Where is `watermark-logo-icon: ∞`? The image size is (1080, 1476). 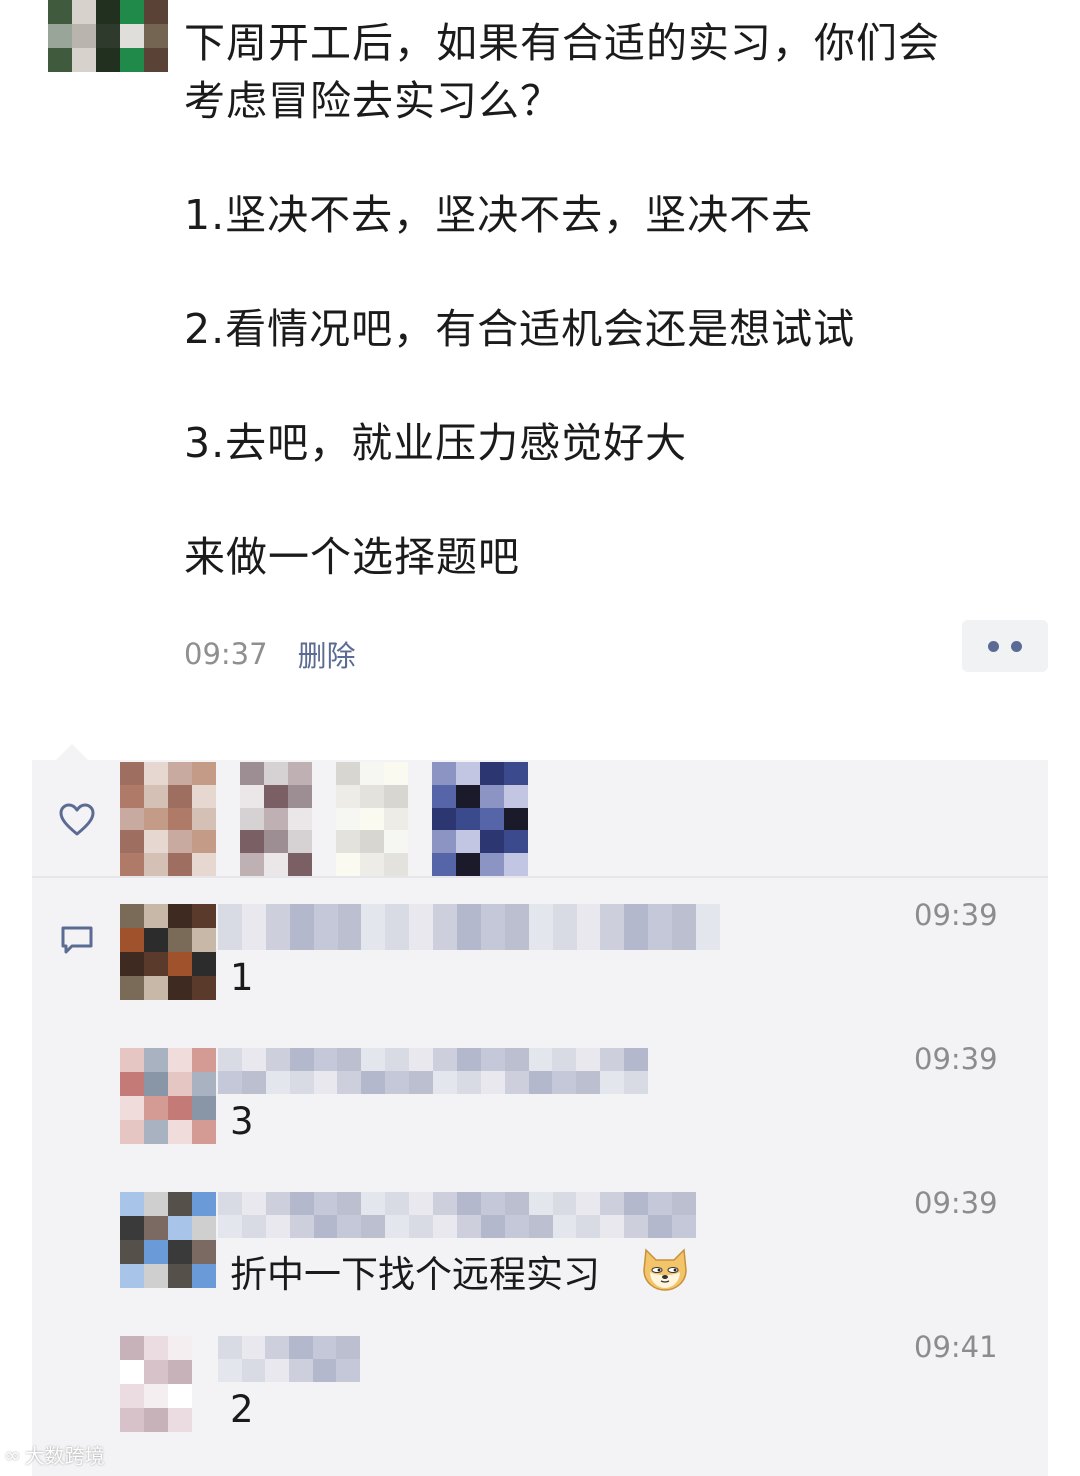 watermark-logo-icon: ∞ is located at coordinates (12, 1454).